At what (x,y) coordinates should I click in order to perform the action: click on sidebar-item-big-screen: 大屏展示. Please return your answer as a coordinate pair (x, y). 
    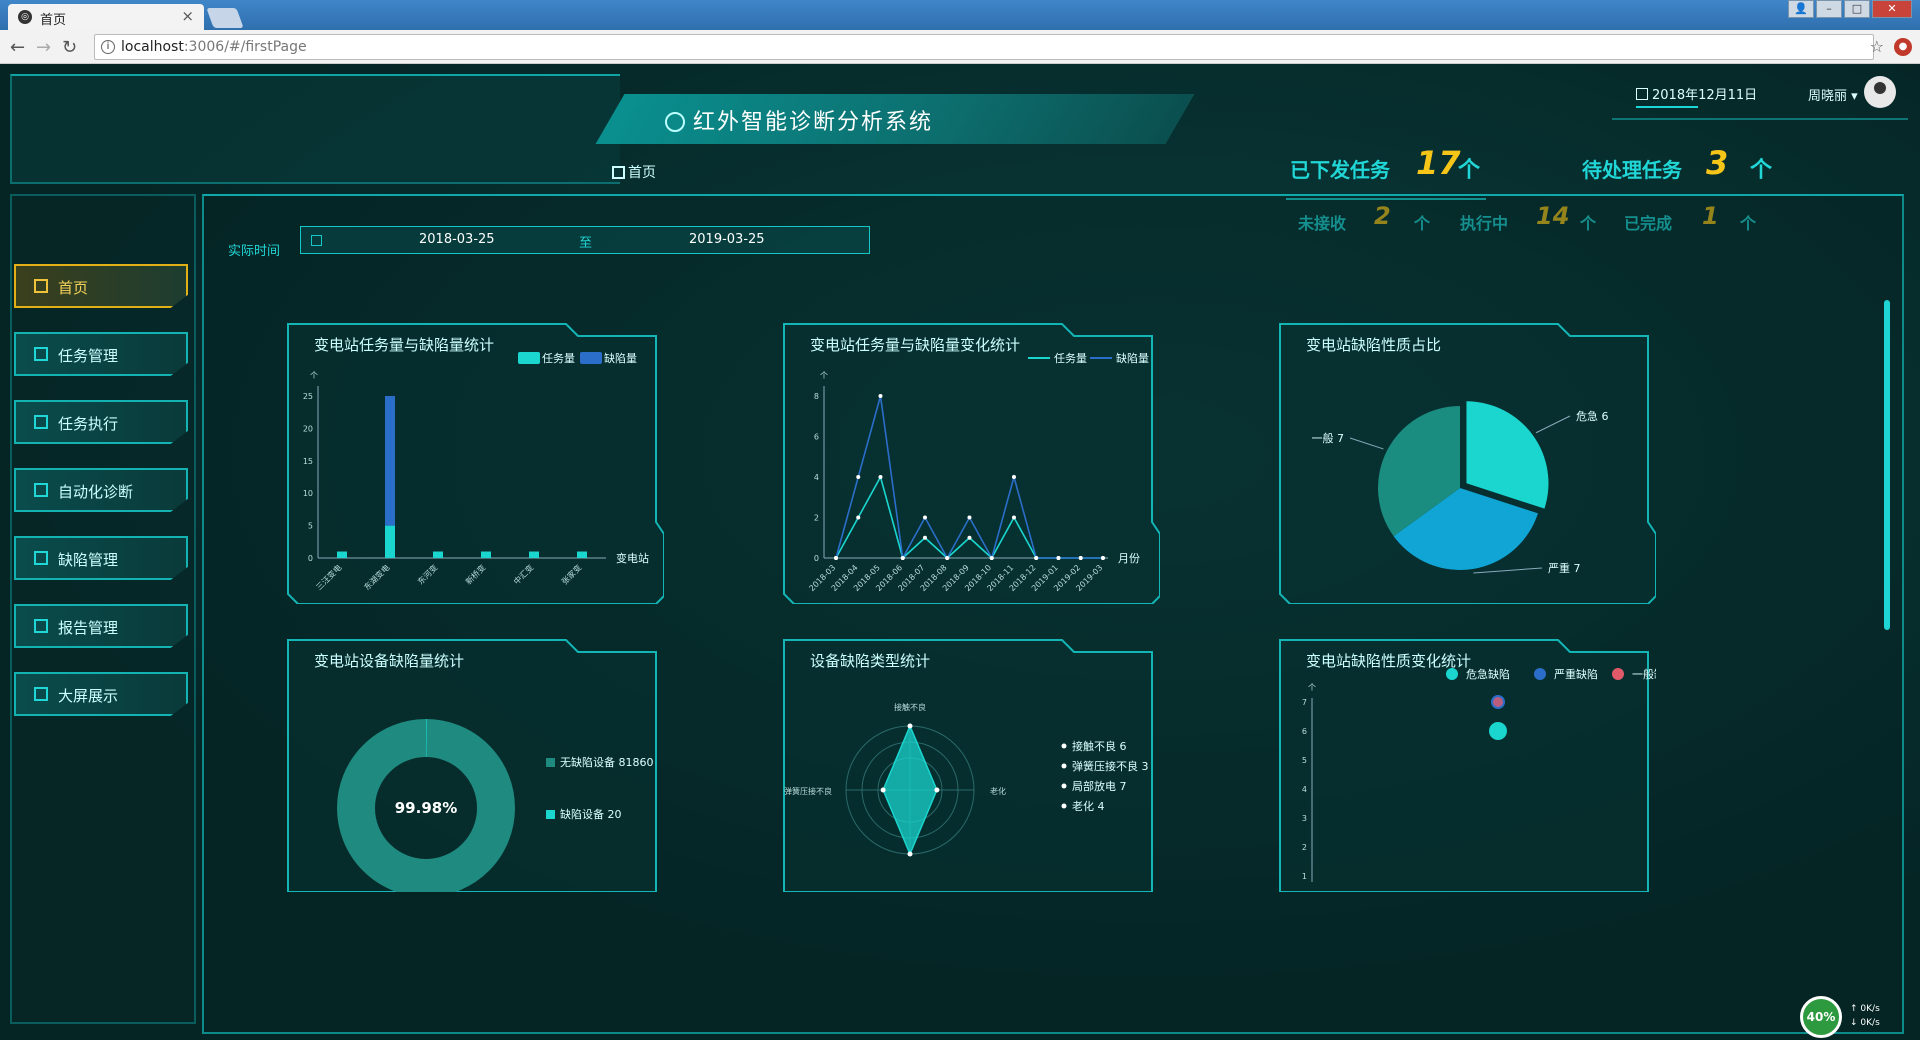
    Looking at the image, I should click on (101, 694).